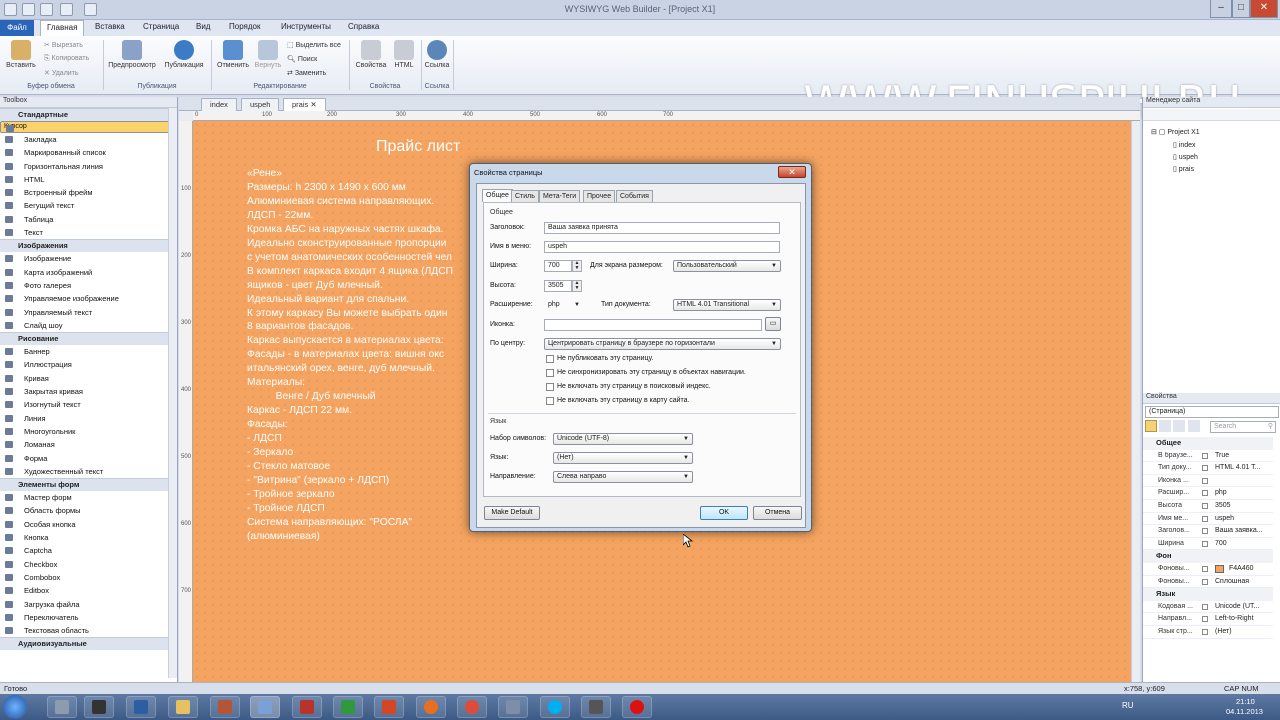 The width and height of the screenshot is (1280, 720). I want to click on width-input: 700, so click(558, 266).